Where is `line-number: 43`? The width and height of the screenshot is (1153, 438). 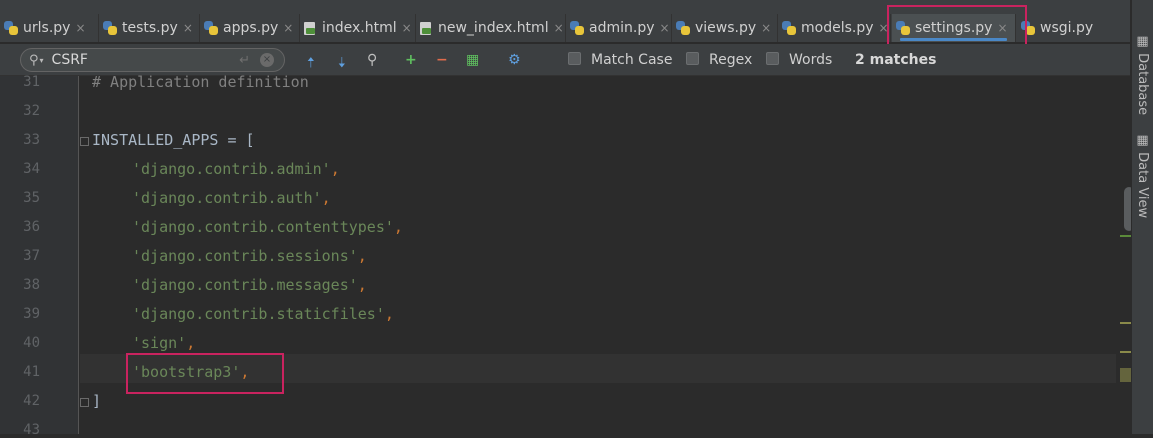
line-number: 43 is located at coordinates (31, 430).